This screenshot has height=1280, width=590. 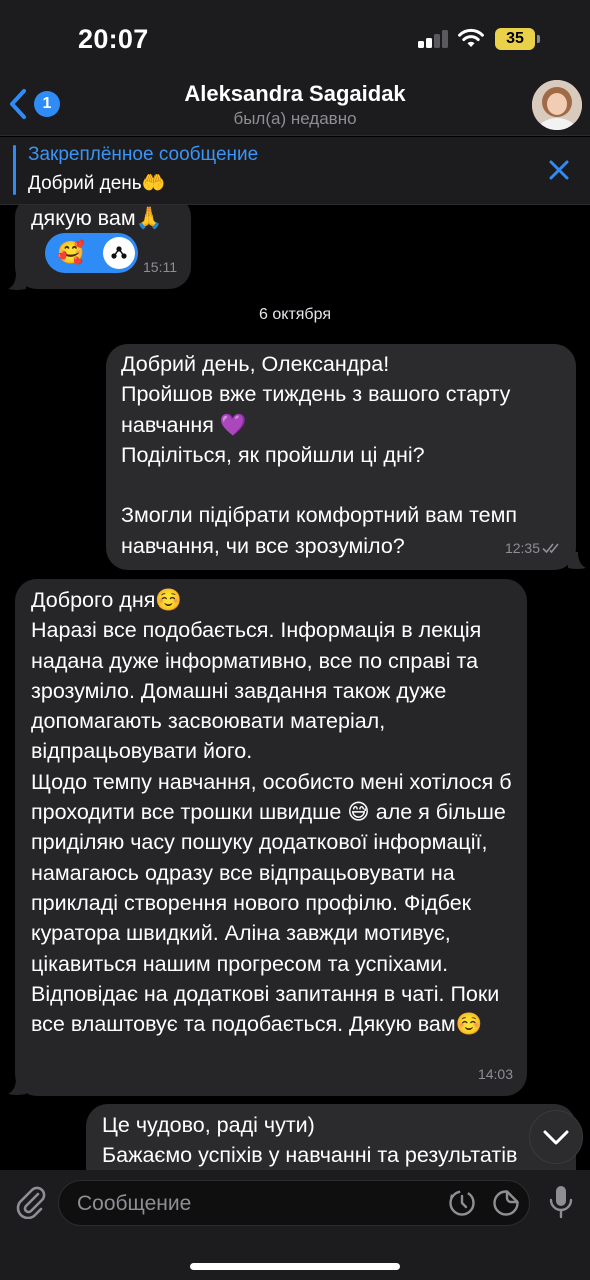 I want to click on battery-indicator: 35, so click(x=515, y=39).